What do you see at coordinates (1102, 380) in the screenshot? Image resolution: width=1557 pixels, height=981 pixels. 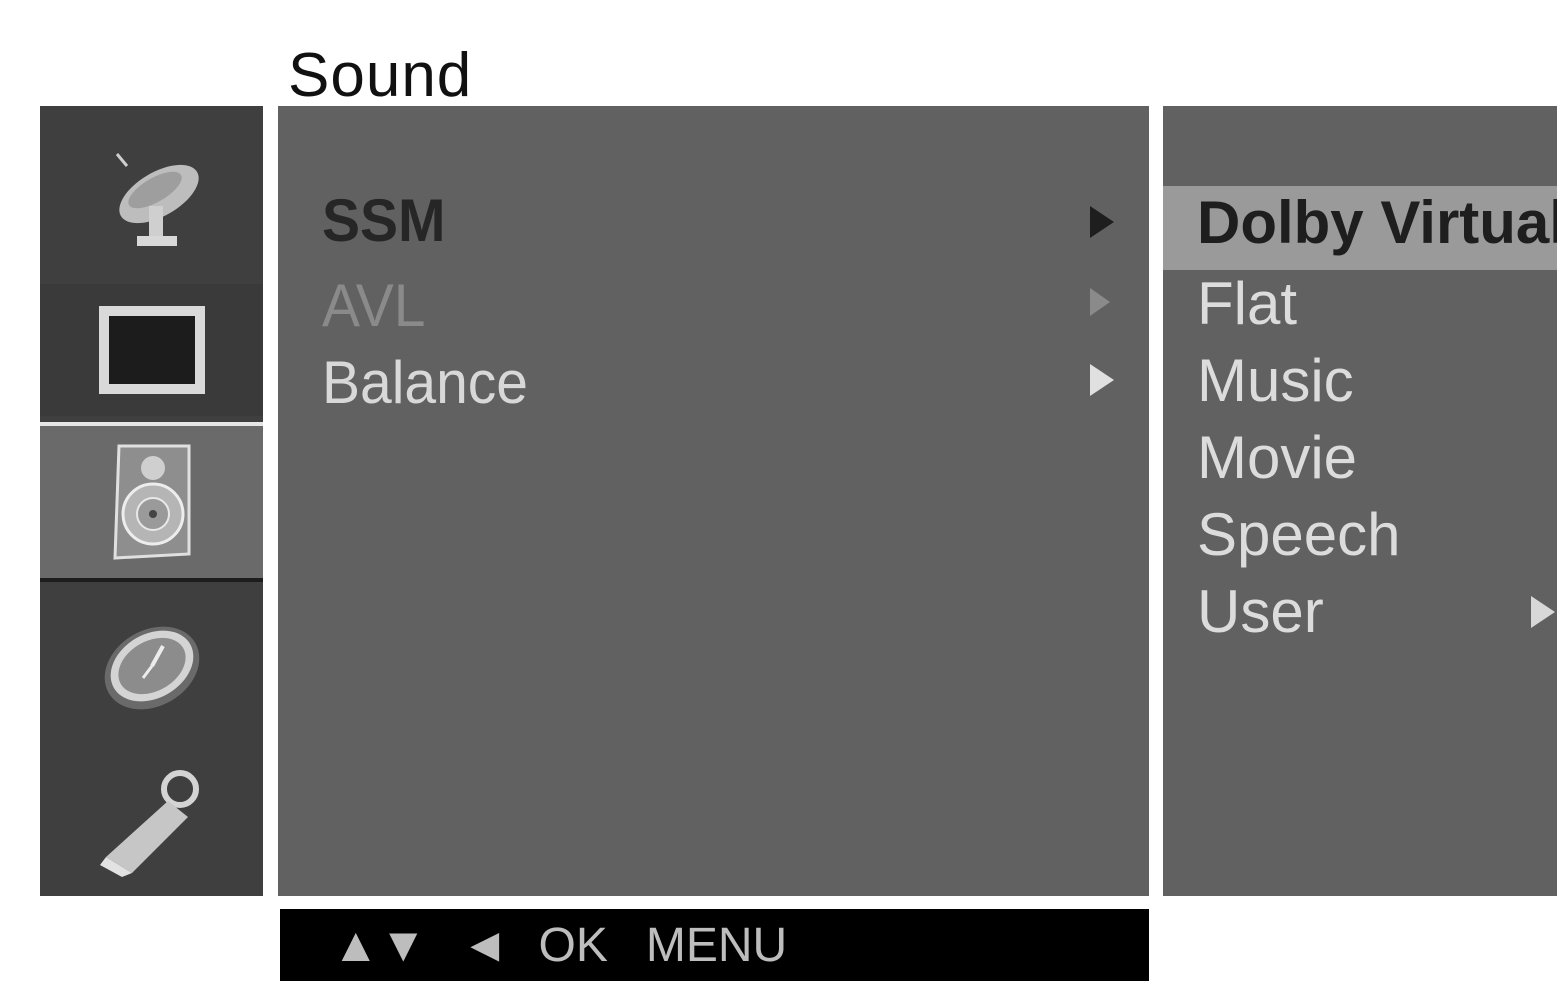 I see `balance-arrow-icon` at bounding box center [1102, 380].